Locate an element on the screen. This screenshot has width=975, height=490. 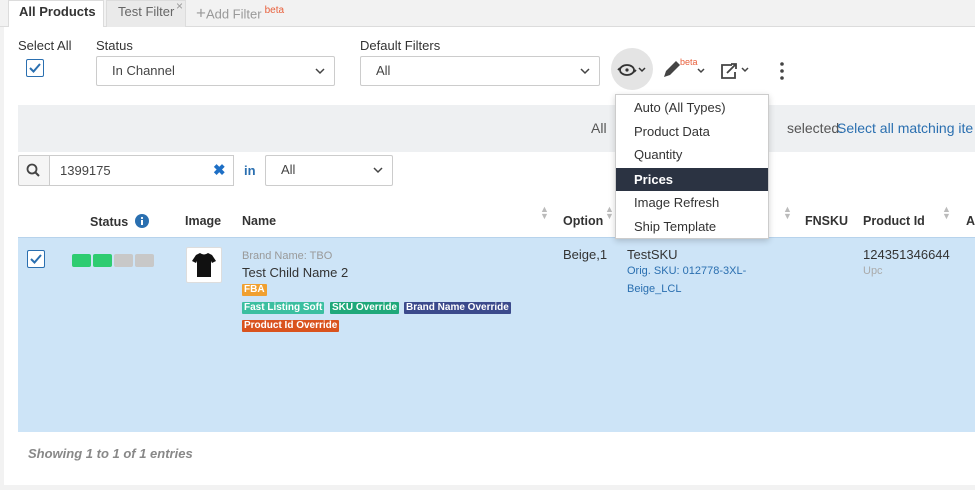
menu-item-prices: Prices is located at coordinates (692, 179).